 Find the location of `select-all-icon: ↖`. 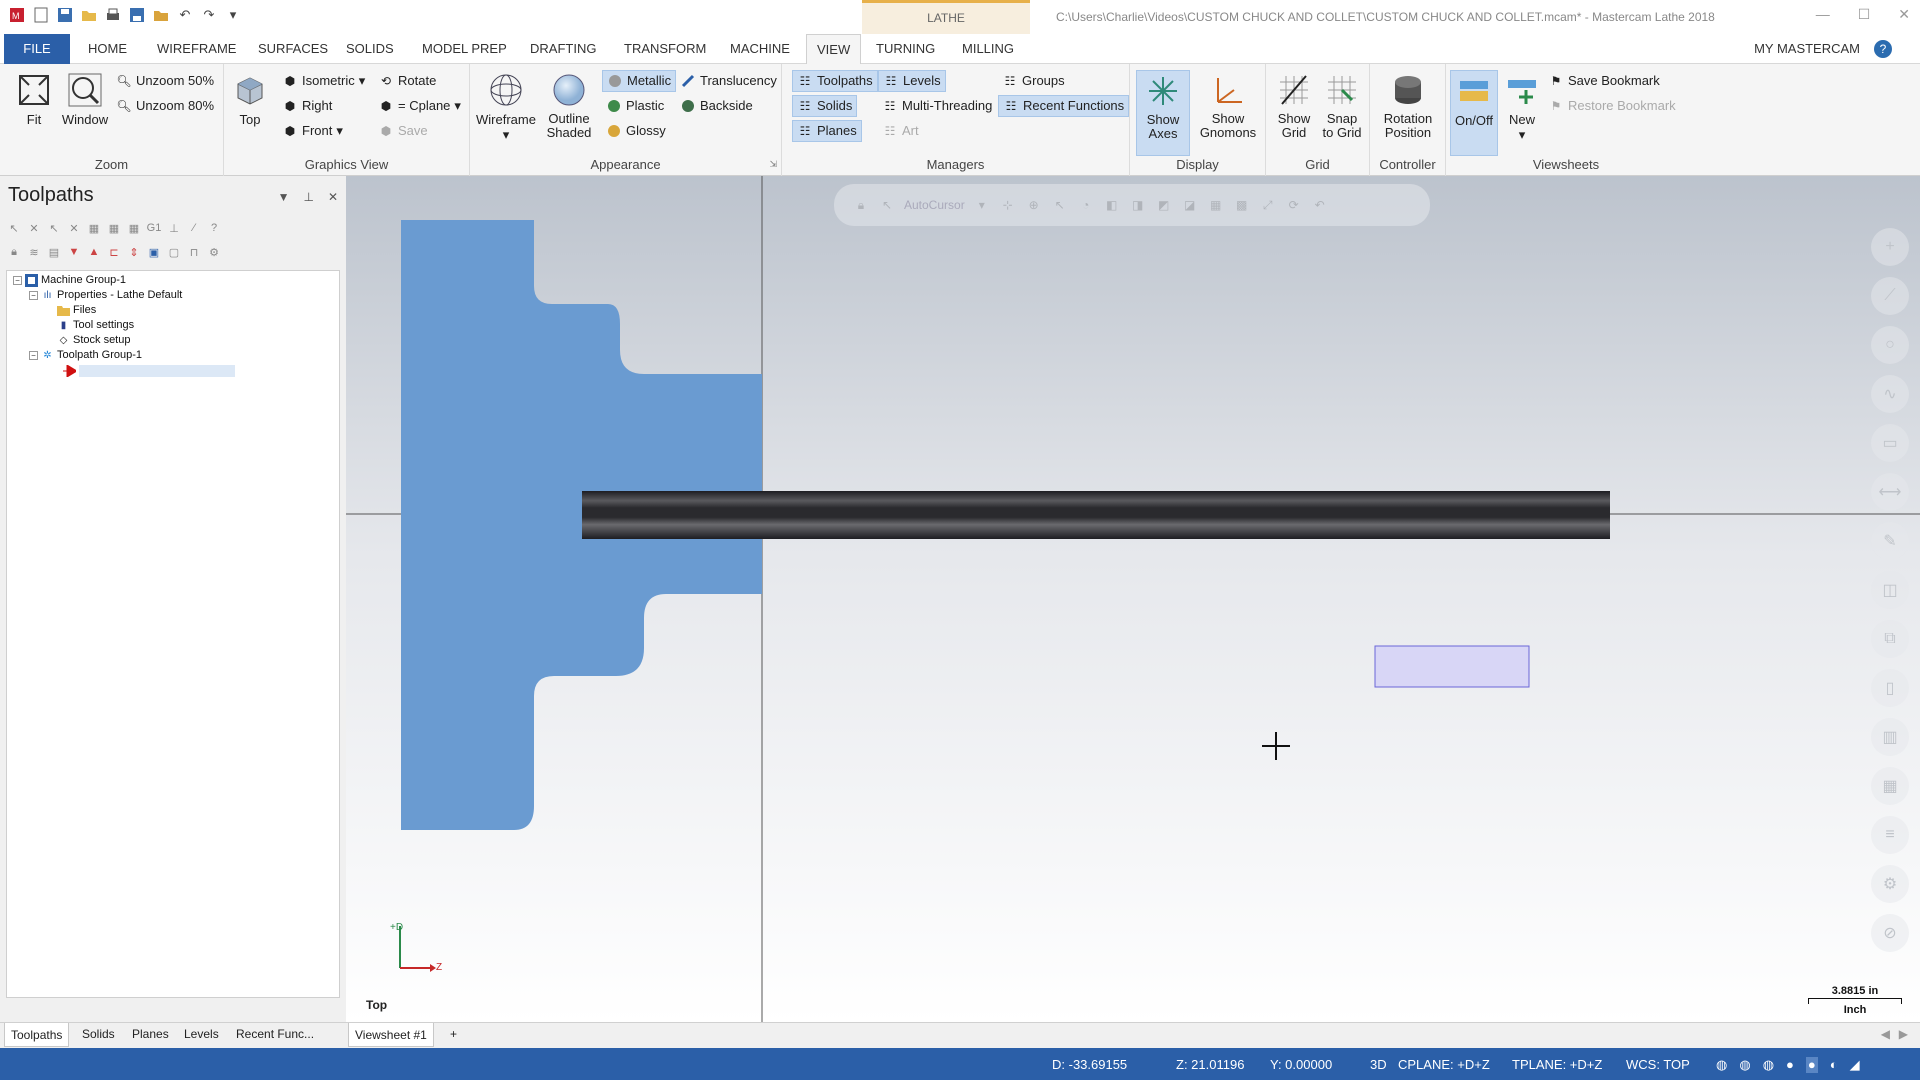

select-all-icon: ↖ is located at coordinates (14, 228).